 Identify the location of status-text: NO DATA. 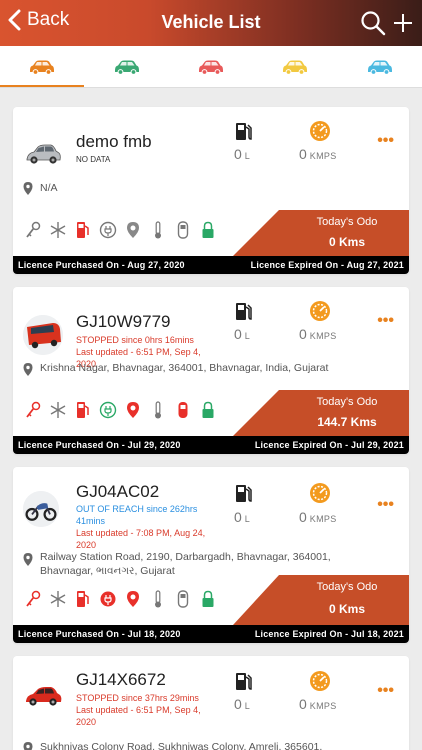
(93, 159).